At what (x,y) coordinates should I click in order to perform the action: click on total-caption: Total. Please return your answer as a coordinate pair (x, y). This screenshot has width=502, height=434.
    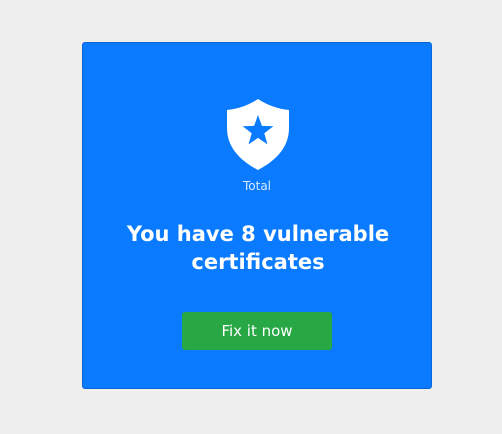
    Looking at the image, I should click on (257, 186).